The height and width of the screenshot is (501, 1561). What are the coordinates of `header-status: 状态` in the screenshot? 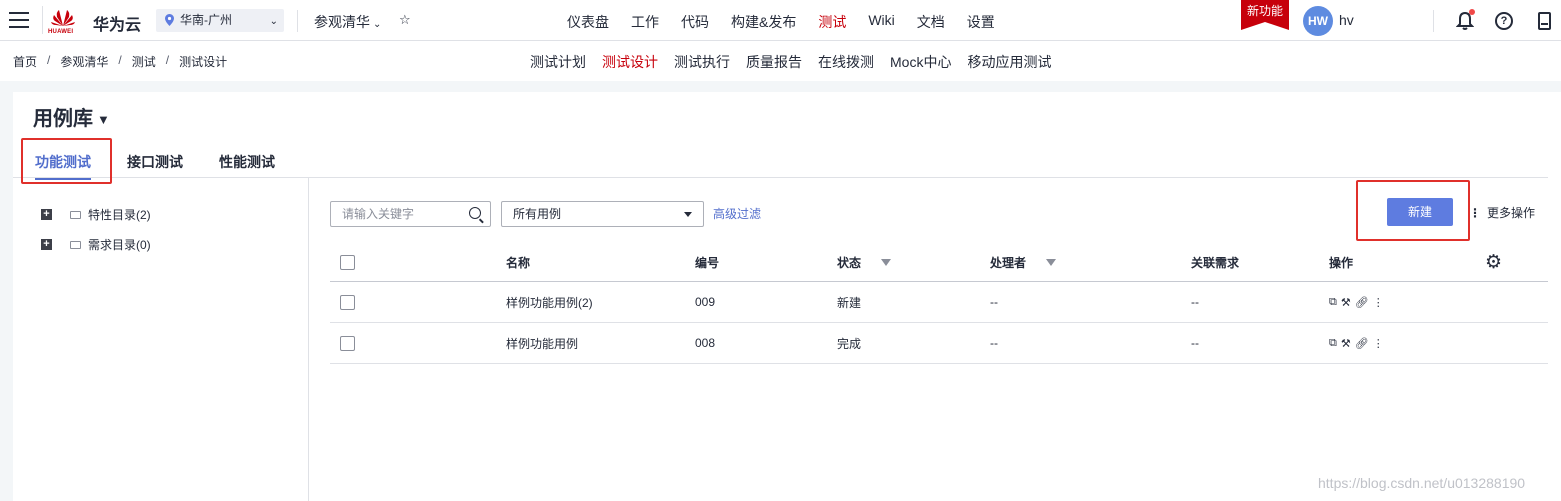 It's located at (849, 263).